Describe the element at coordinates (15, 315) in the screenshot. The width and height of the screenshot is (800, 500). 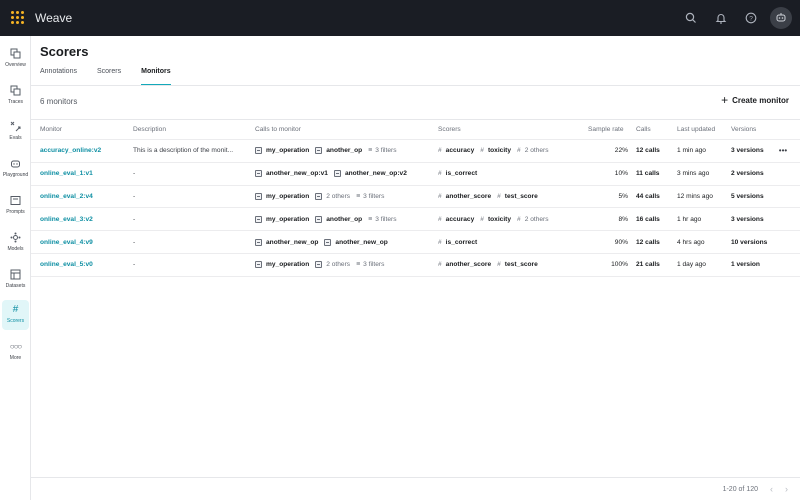
I see `sidebar-item-scorers: # Scorers` at that location.